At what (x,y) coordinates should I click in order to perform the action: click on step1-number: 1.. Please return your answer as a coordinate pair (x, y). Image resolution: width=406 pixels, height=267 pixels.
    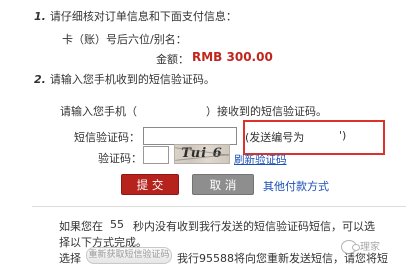
    Looking at the image, I should click on (40, 16).